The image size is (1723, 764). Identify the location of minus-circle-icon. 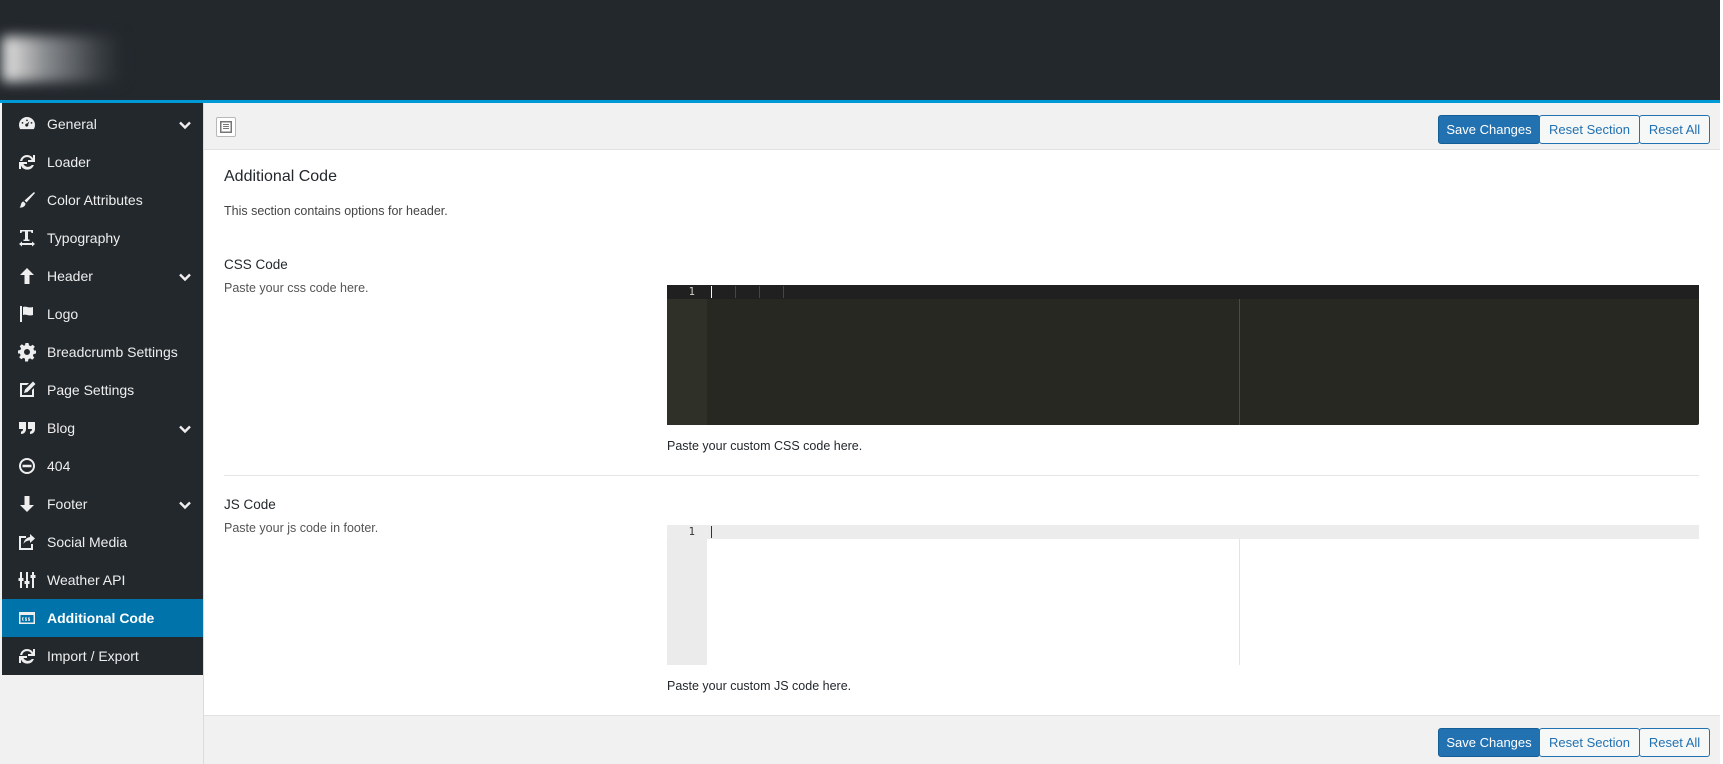
(27, 466).